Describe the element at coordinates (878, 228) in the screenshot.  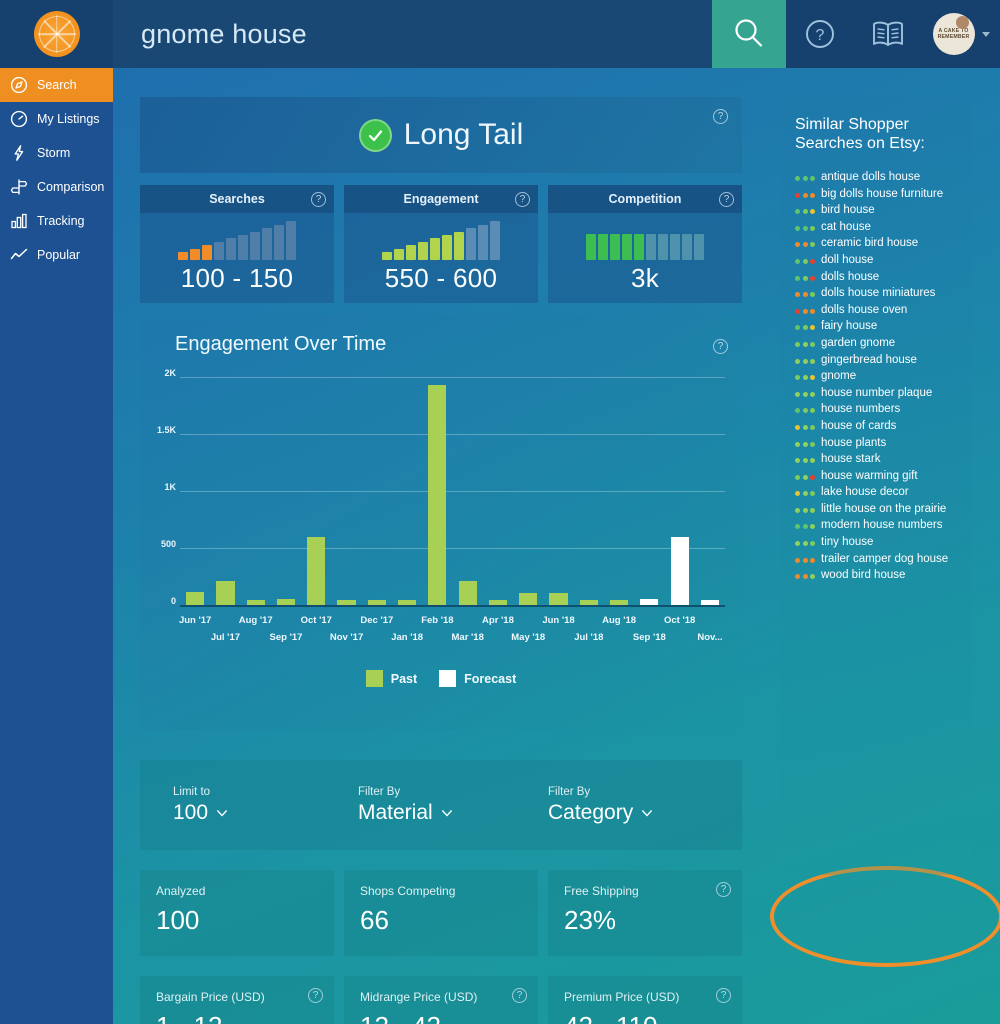
I see `similar-search-item: cat house` at that location.